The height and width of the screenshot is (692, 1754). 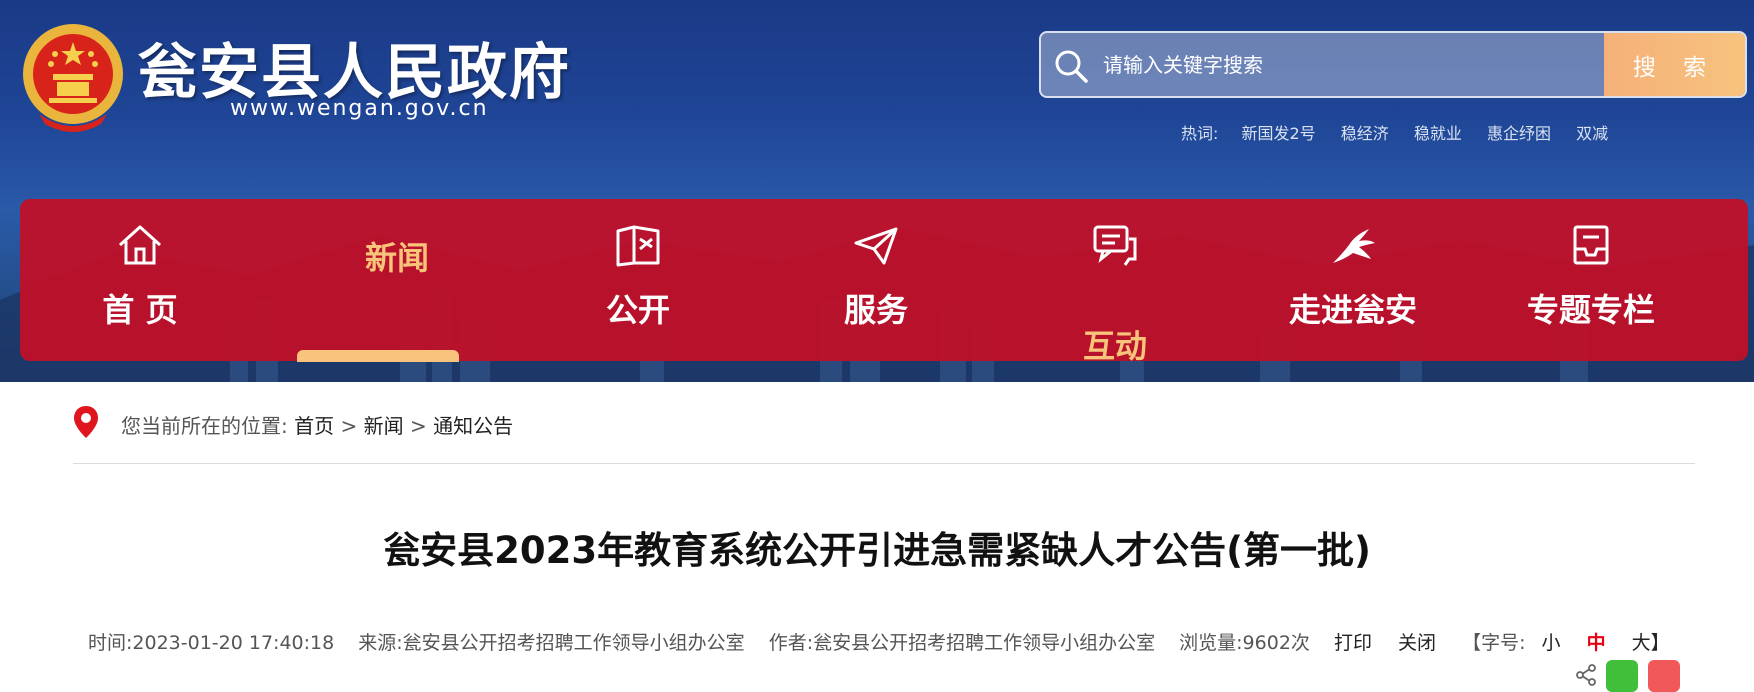 I want to click on paper-plane-icon, so click(x=876, y=246).